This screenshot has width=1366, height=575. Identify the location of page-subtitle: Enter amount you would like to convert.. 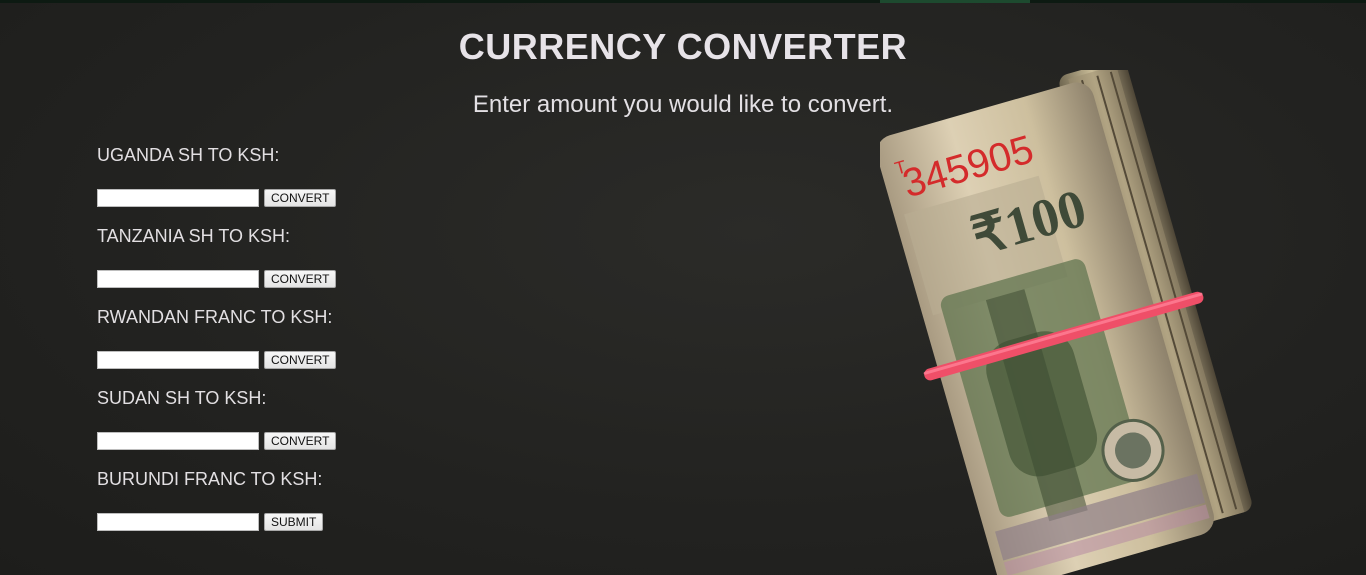
(683, 104).